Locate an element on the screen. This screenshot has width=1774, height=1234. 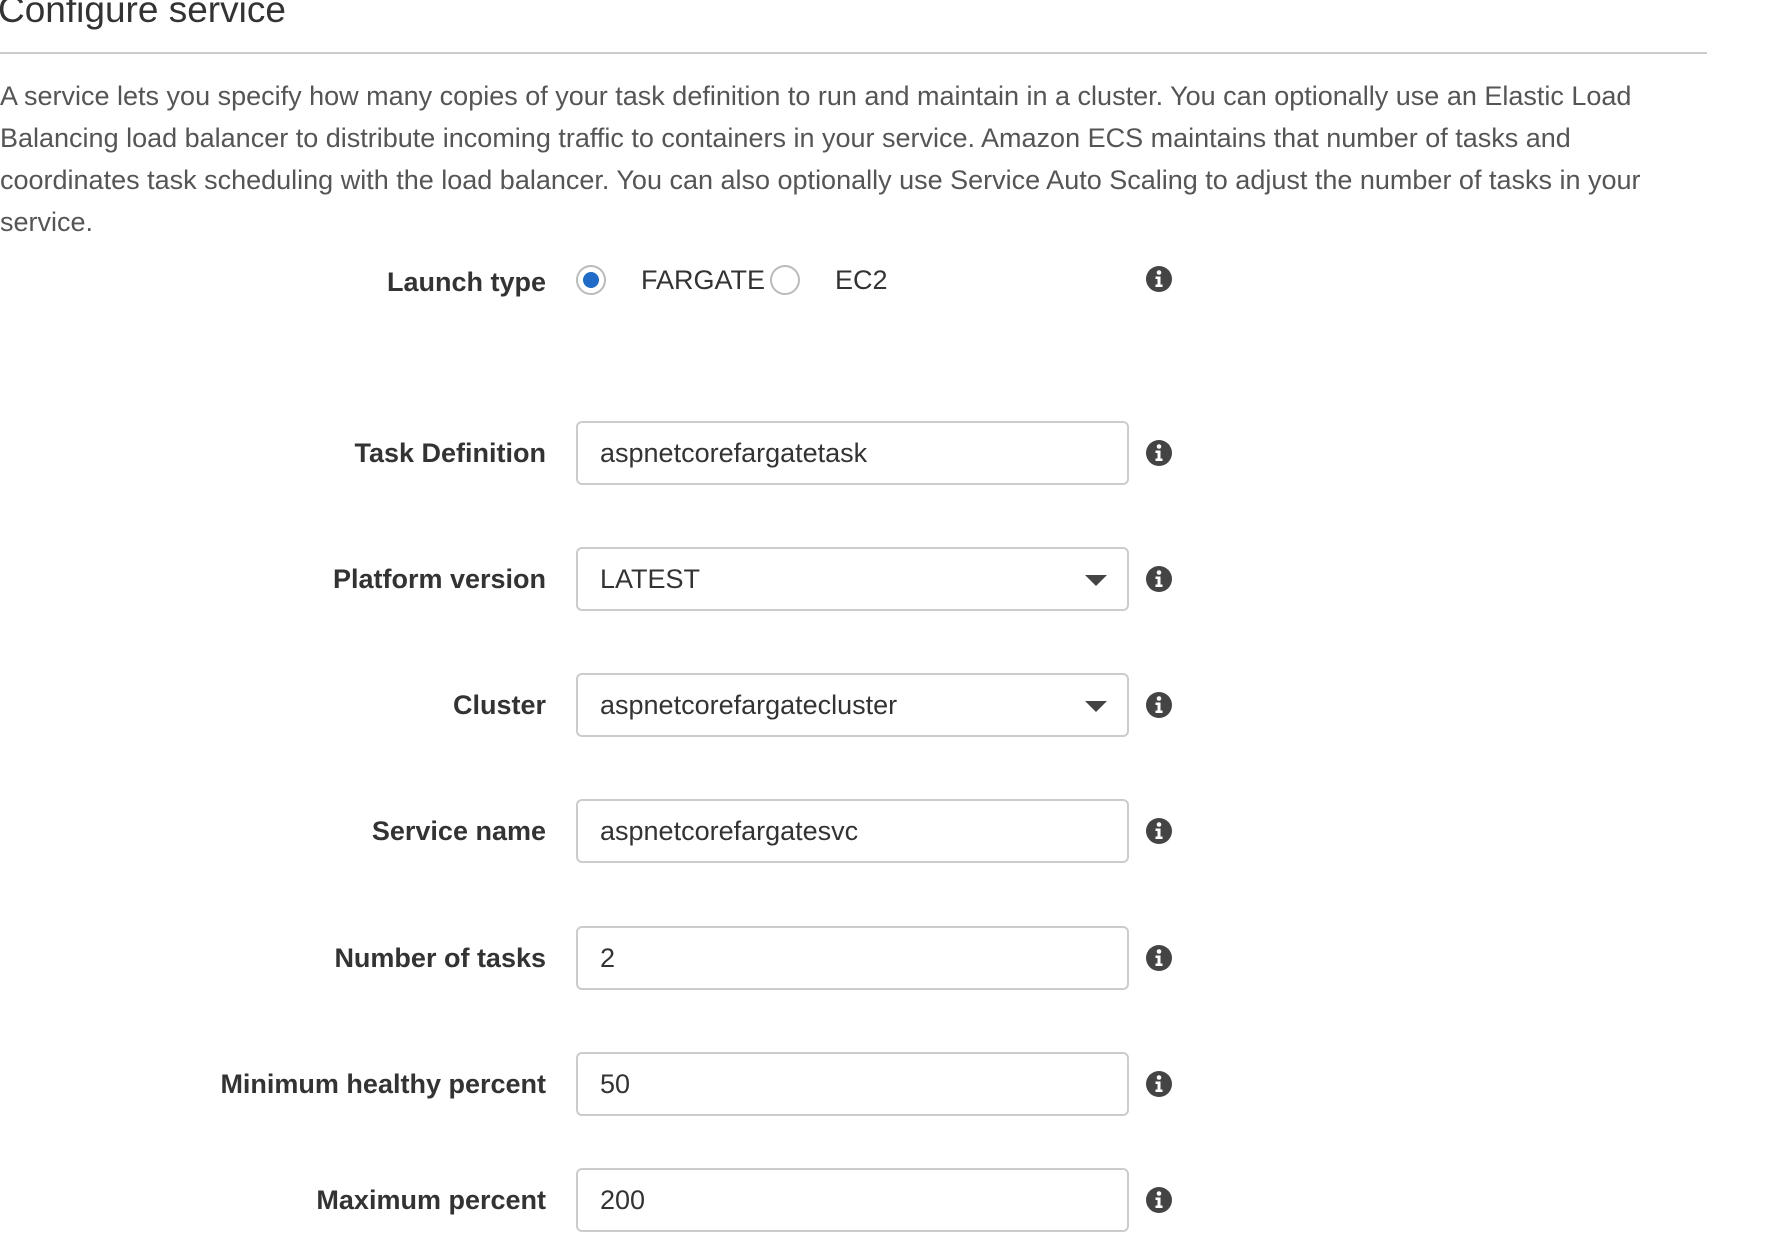
service-name-label: Service name is located at coordinates (458, 831).